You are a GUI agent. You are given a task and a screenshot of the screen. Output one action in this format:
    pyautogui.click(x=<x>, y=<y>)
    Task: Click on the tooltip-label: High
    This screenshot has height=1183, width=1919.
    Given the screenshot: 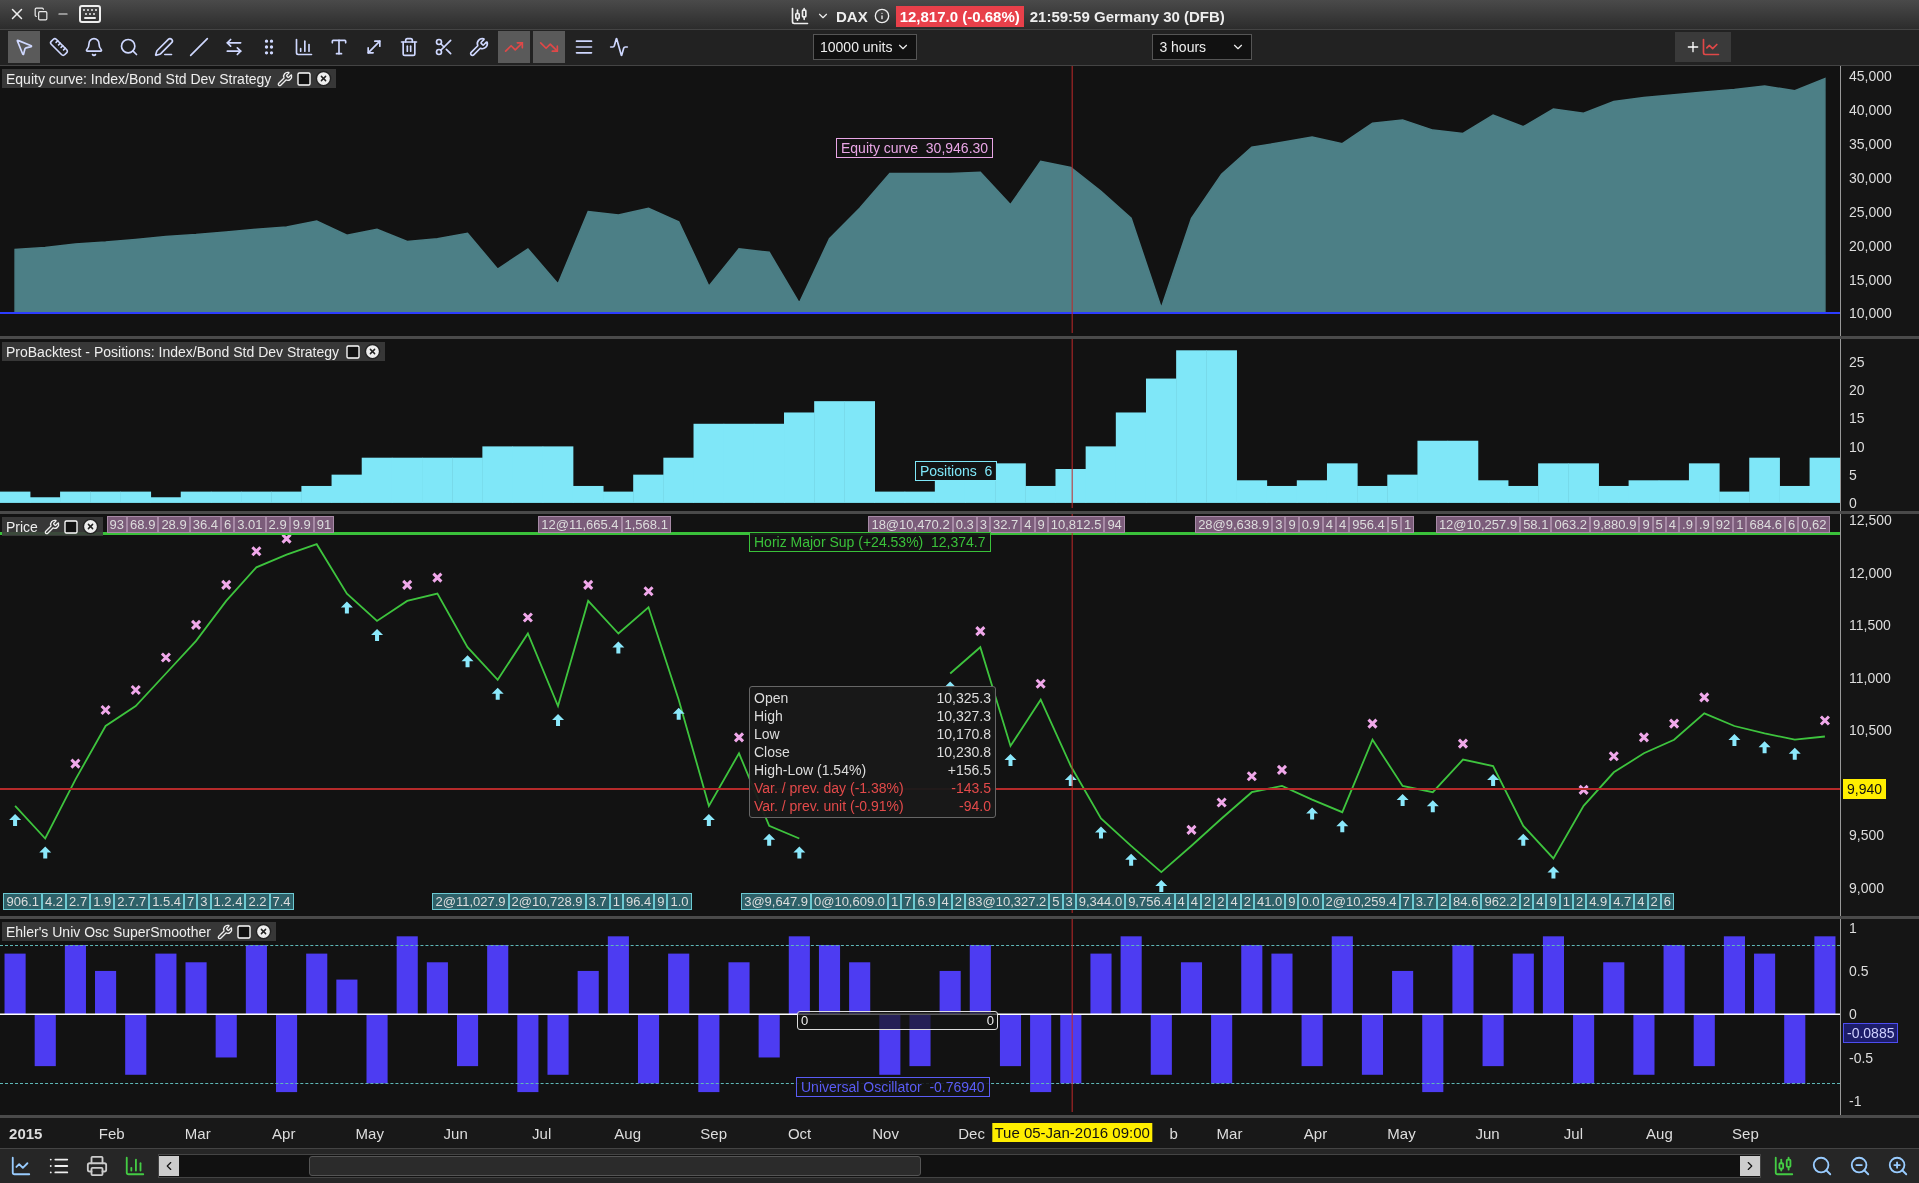 What is the action you would take?
    pyautogui.click(x=769, y=716)
    